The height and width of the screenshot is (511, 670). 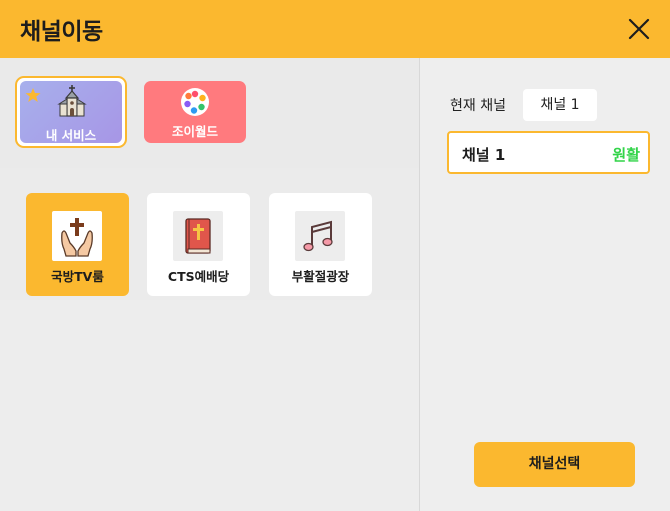 What do you see at coordinates (484, 155) in the screenshot?
I see `channel-name: 채널 1` at bounding box center [484, 155].